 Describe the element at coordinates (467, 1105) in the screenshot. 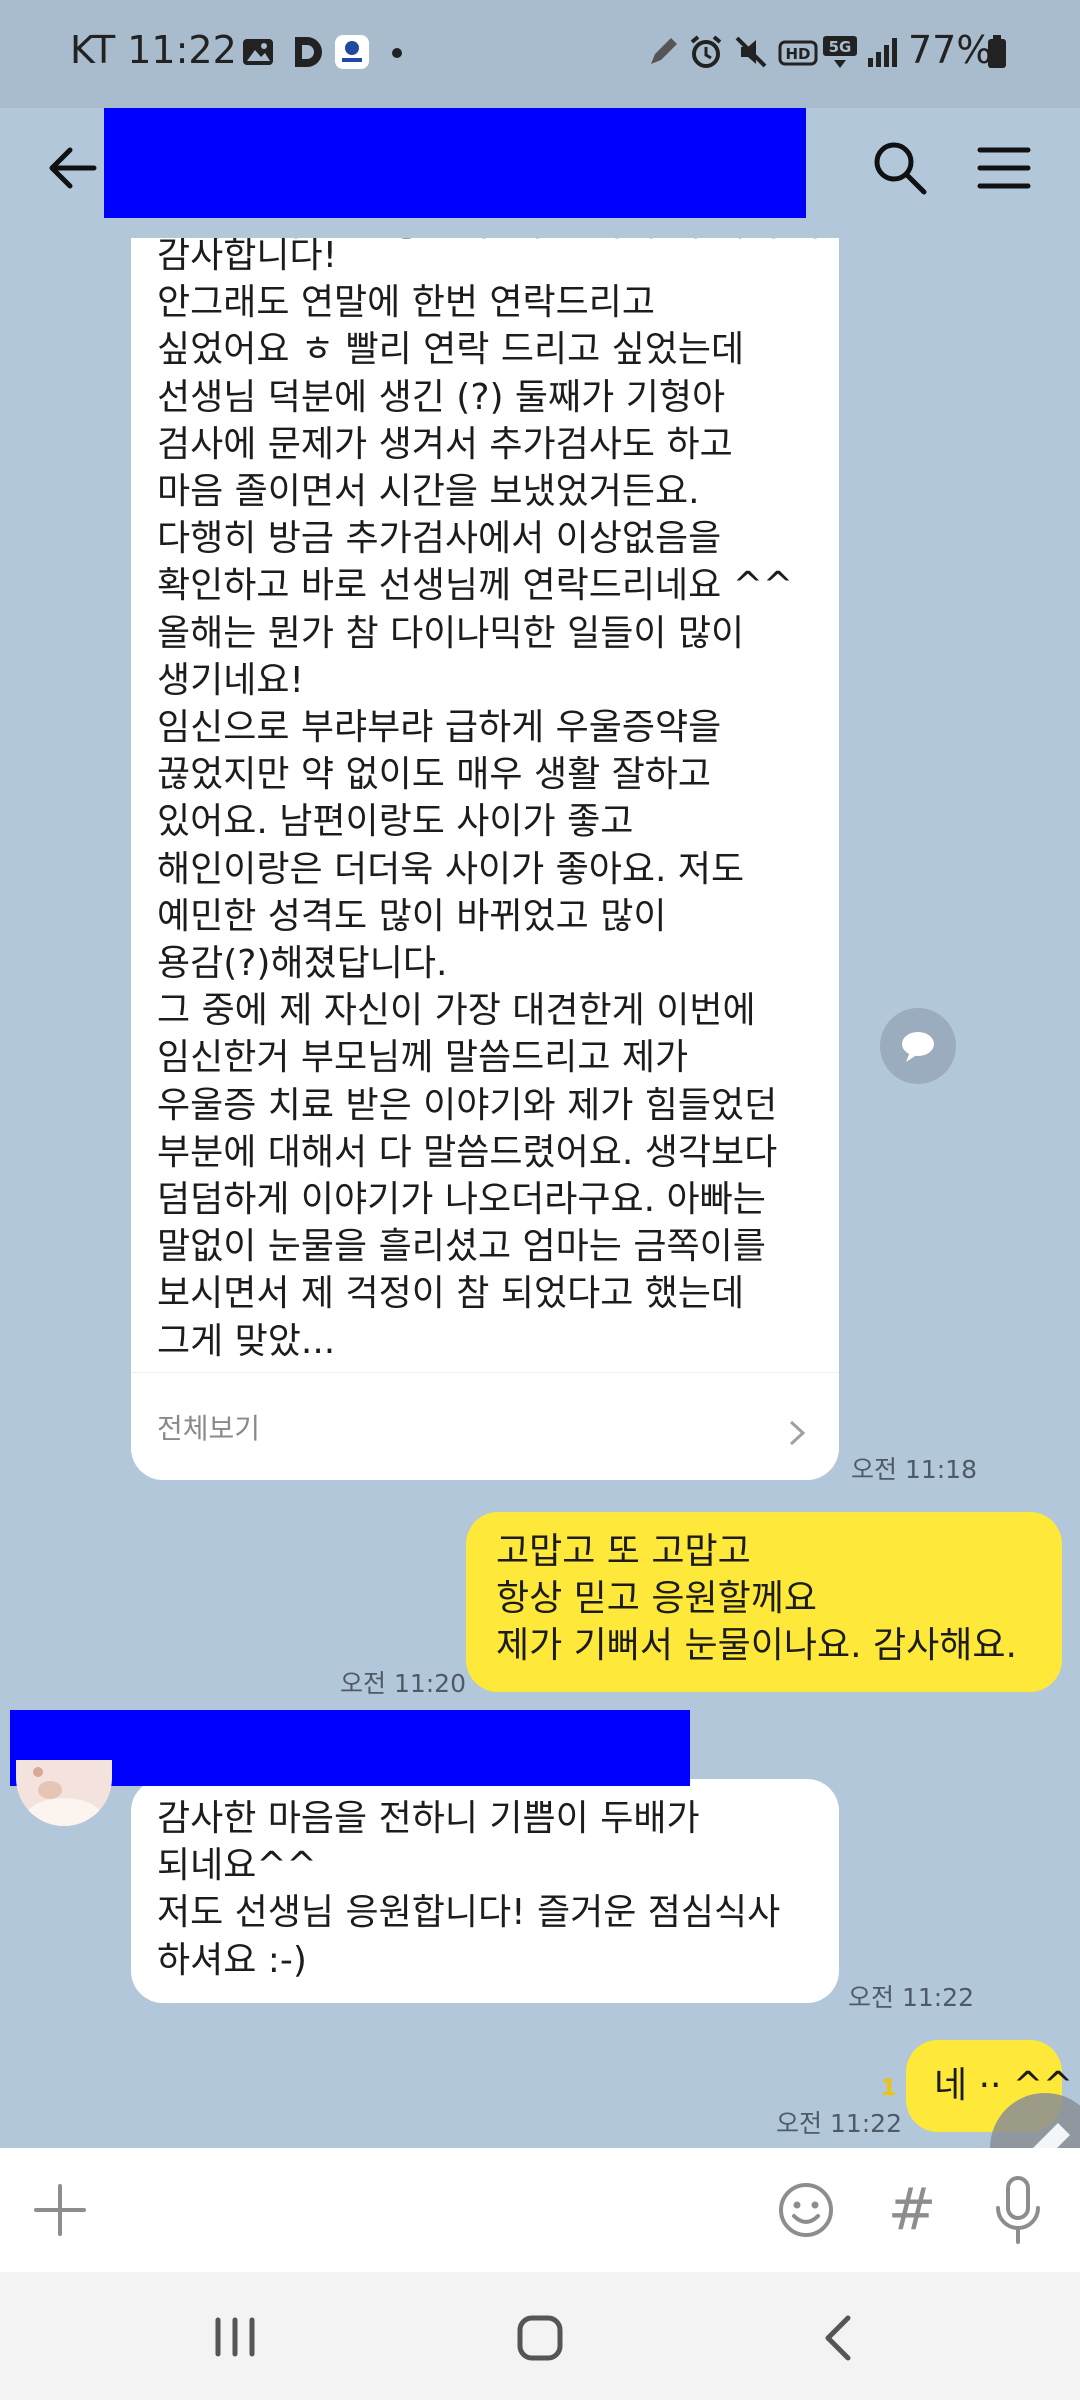

I see `message-line: 우울증 치료 받은 이야기와 제가 힘들었던` at that location.